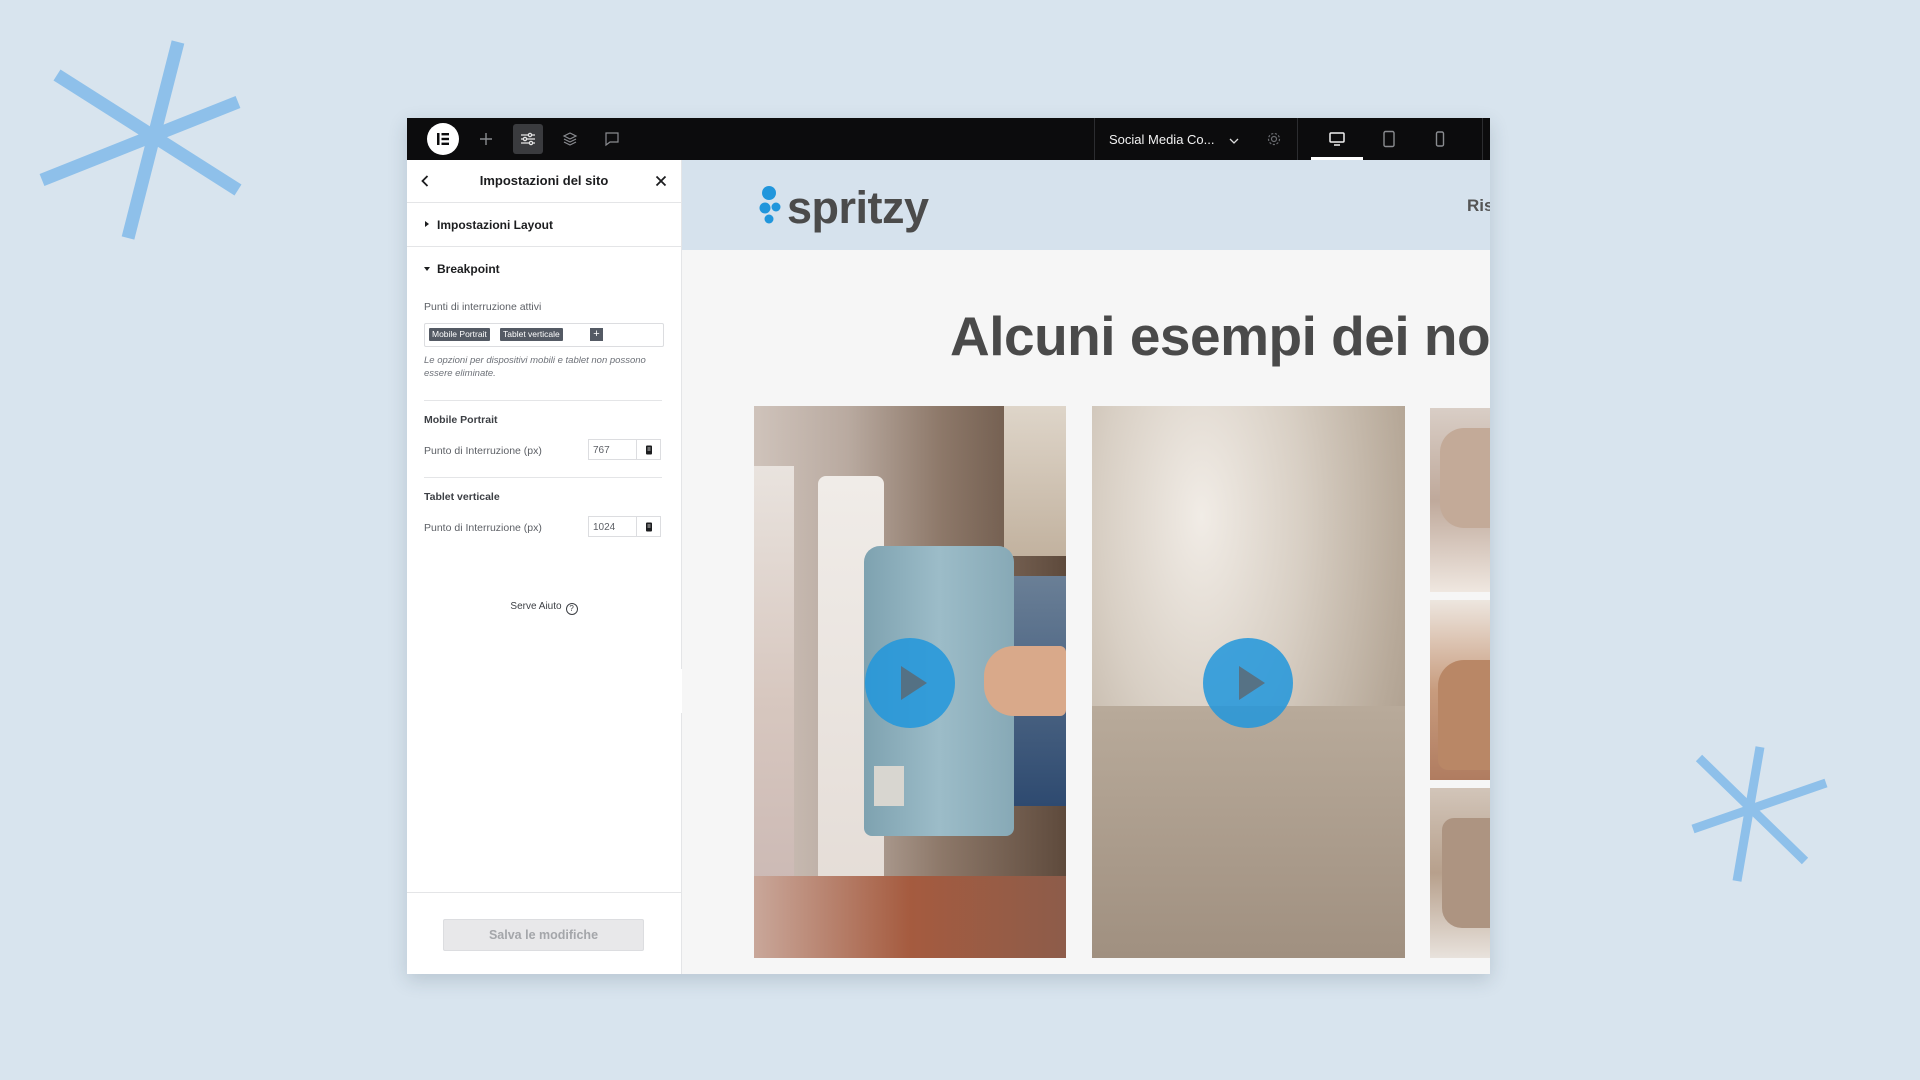 The height and width of the screenshot is (1080, 1920). What do you see at coordinates (570, 139) in the screenshot?
I see `layers-icon` at bounding box center [570, 139].